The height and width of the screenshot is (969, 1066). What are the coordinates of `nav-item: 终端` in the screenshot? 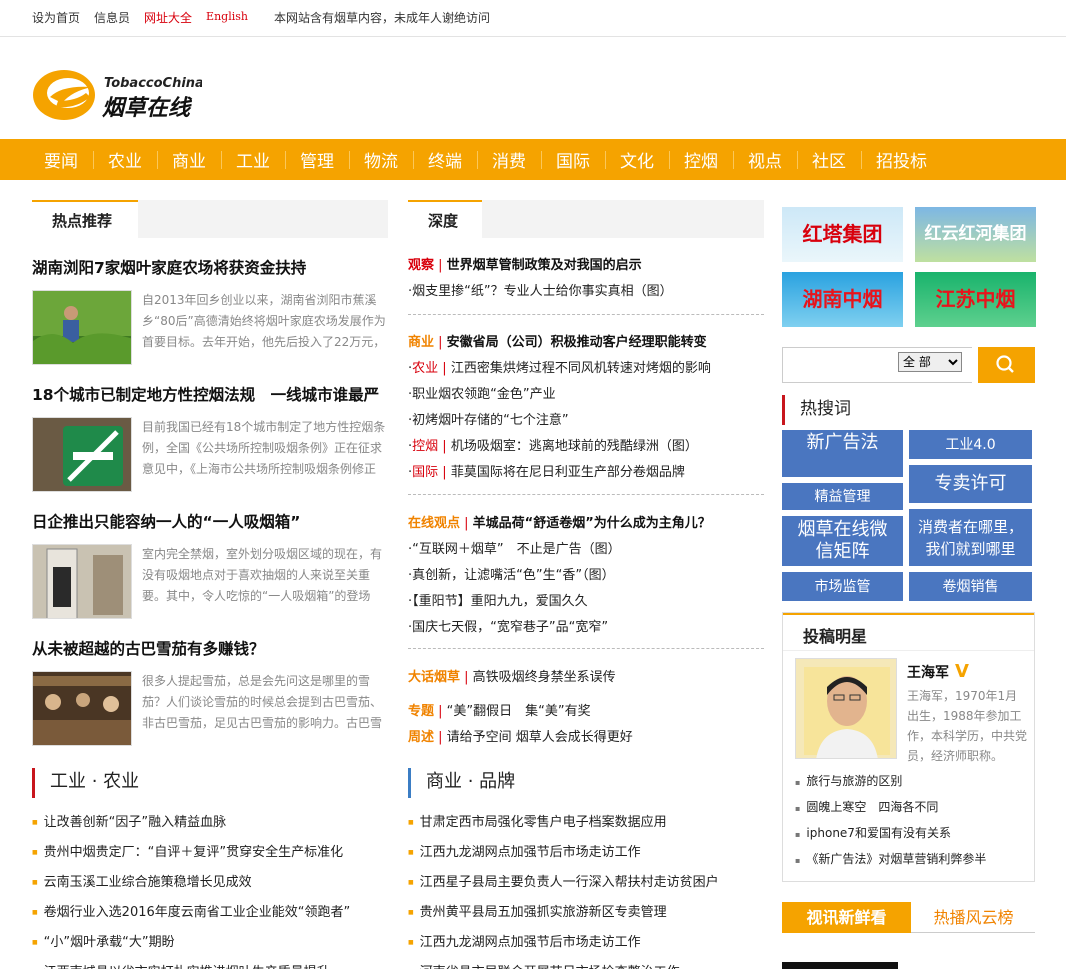 It's located at (445, 159).